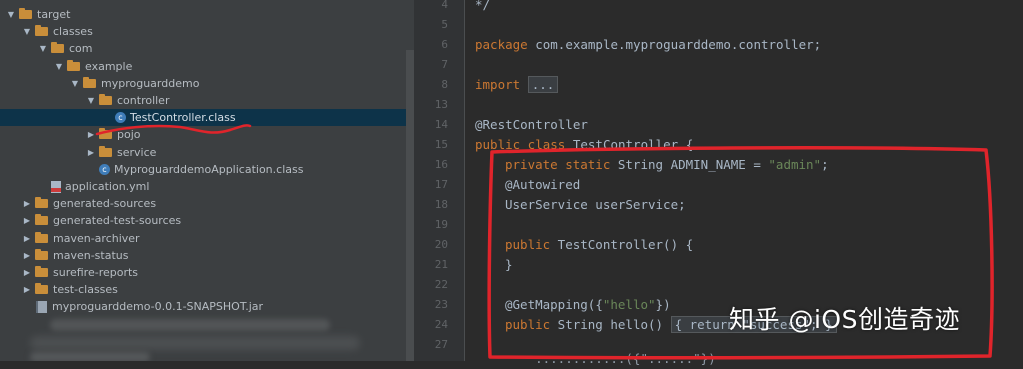 The image size is (1023, 369). What do you see at coordinates (54, 14) in the screenshot?
I see `tree-item-label: target` at bounding box center [54, 14].